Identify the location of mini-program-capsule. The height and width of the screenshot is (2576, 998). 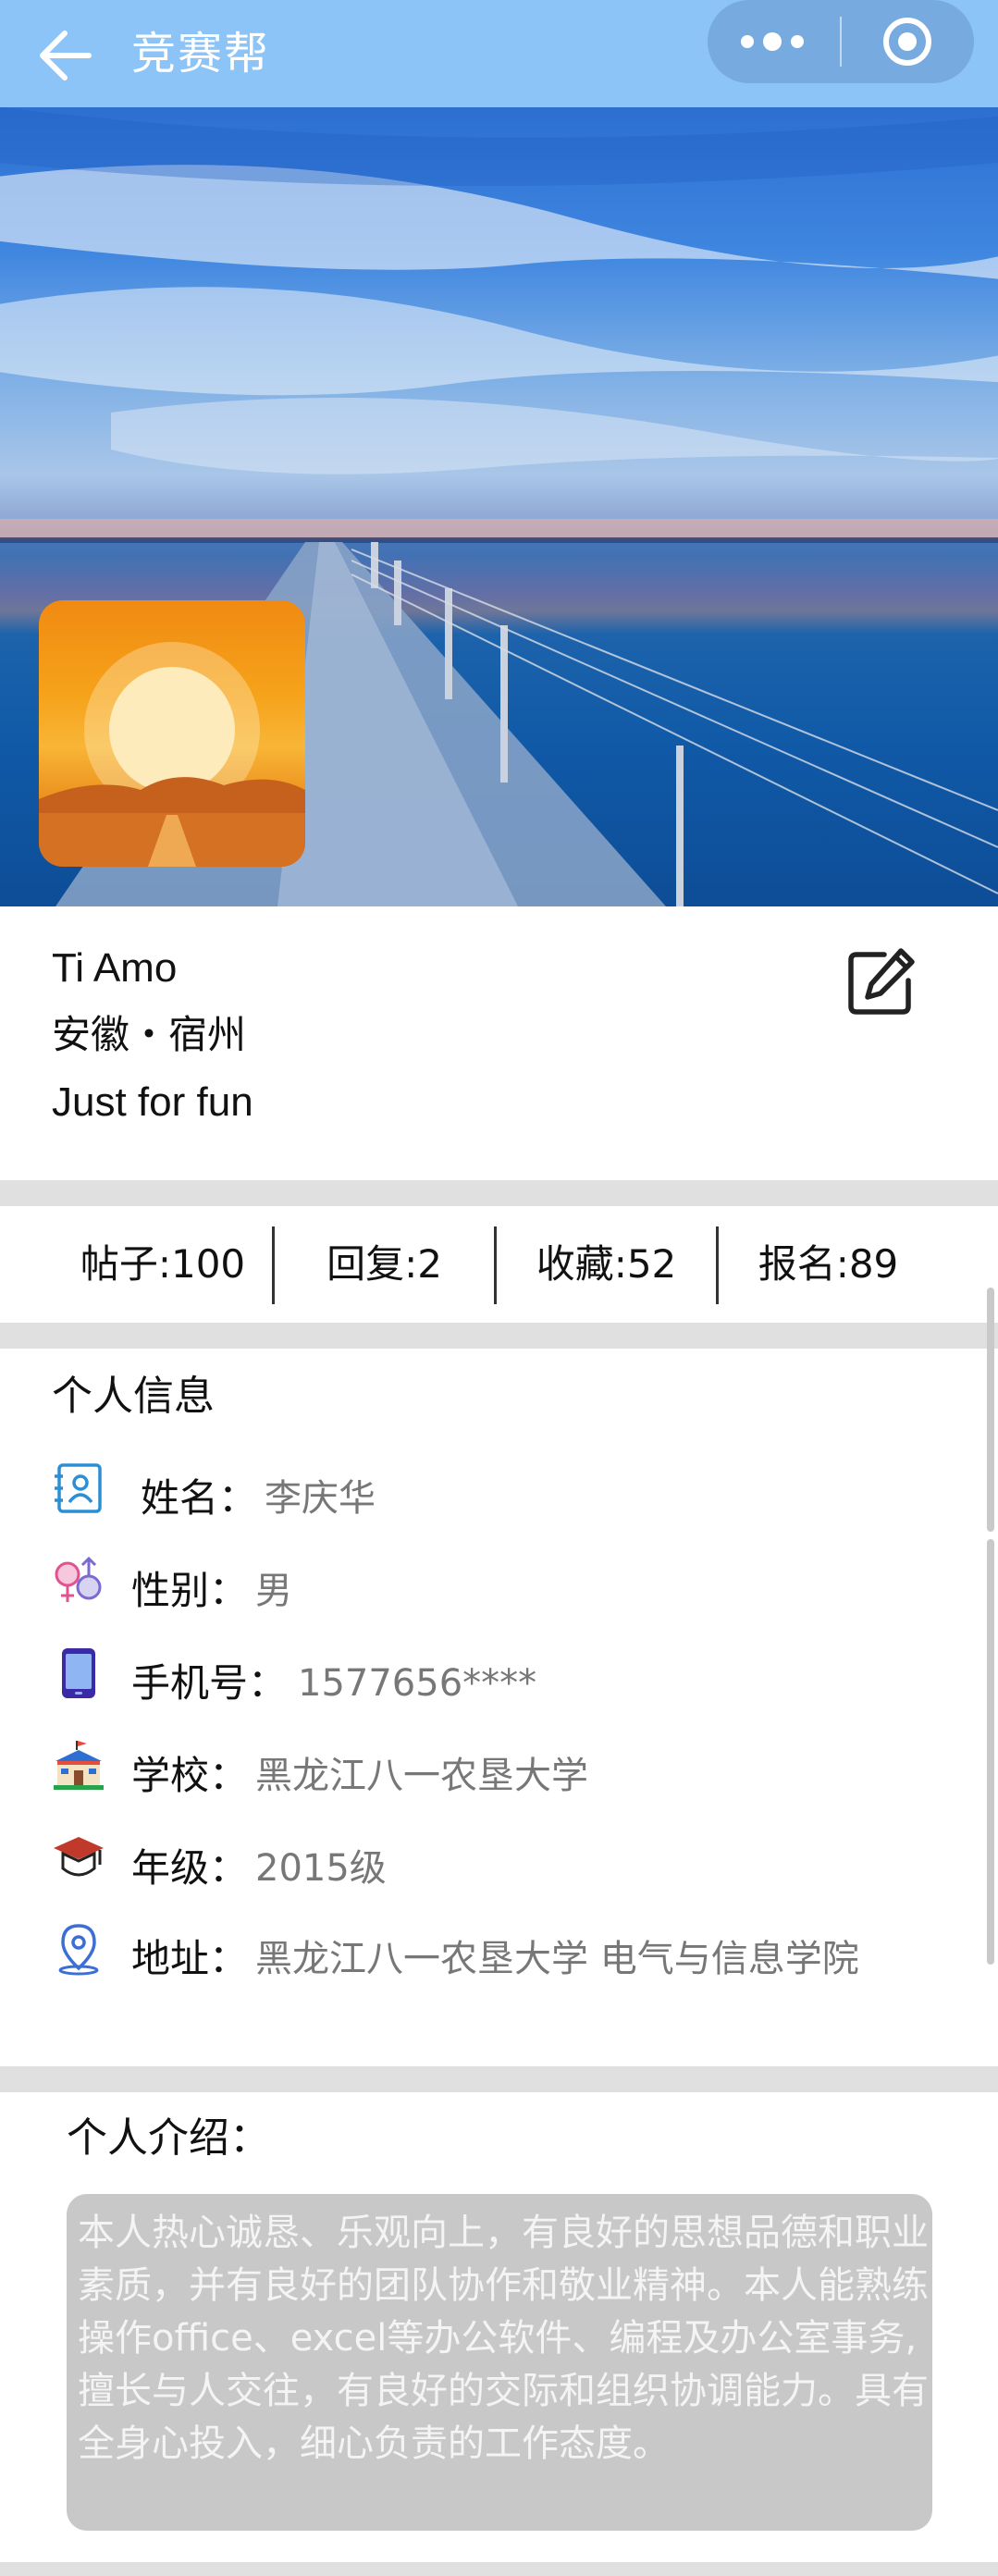
(841, 41).